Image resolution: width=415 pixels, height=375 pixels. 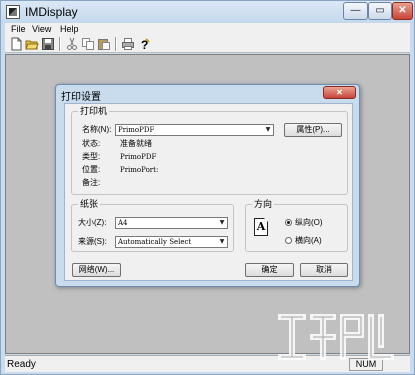 I want to click on orientation-group: 方向 A 纵向(O) 横向(A), so click(x=296, y=225).